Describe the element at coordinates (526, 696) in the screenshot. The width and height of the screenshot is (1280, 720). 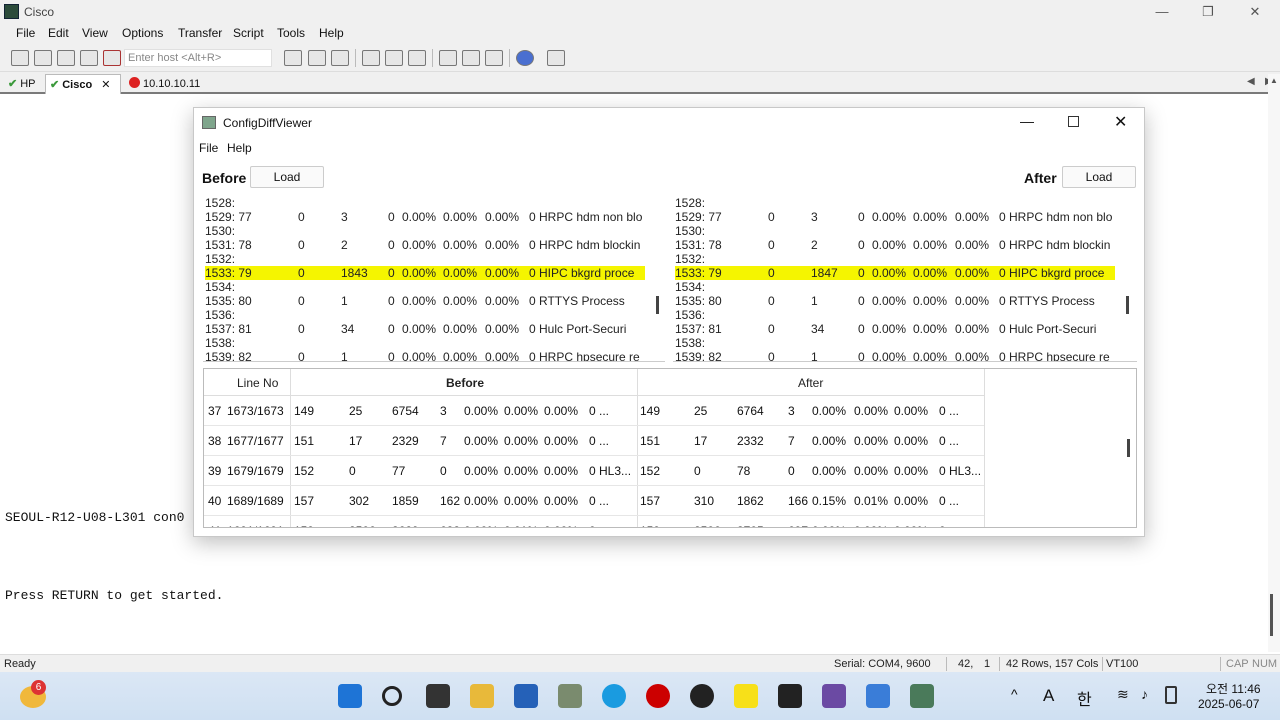
I see `store-icon` at that location.